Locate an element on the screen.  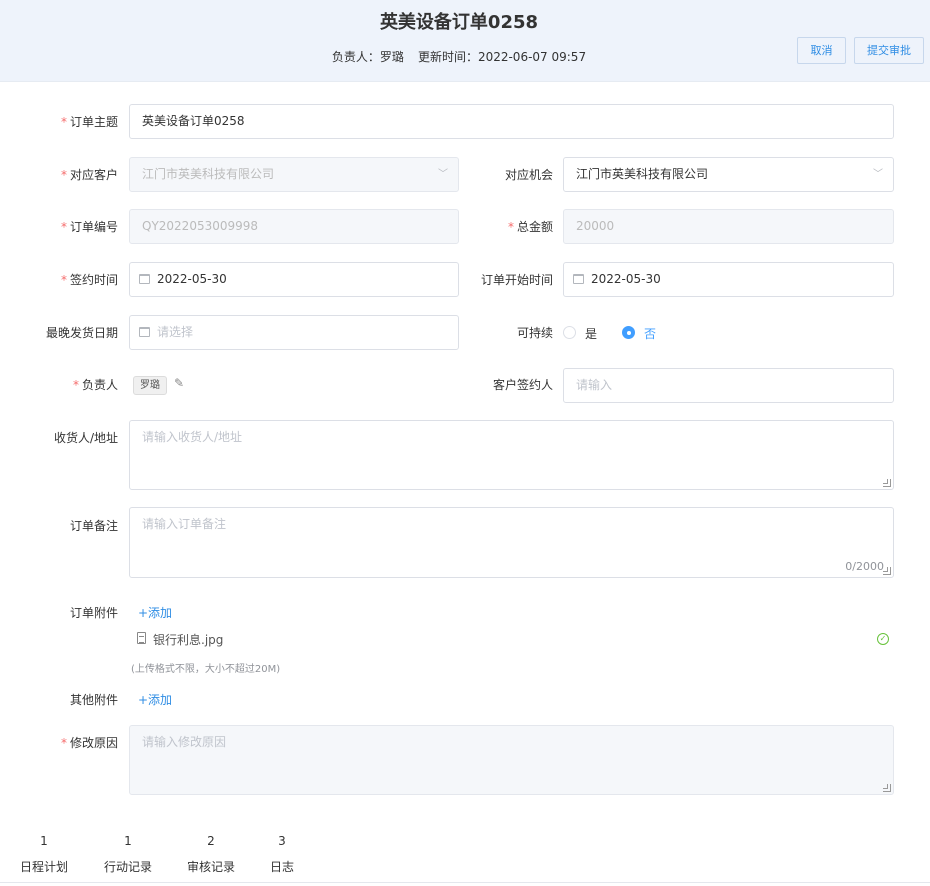
order-no-input: QY2022053009998 is located at coordinates (294, 226).